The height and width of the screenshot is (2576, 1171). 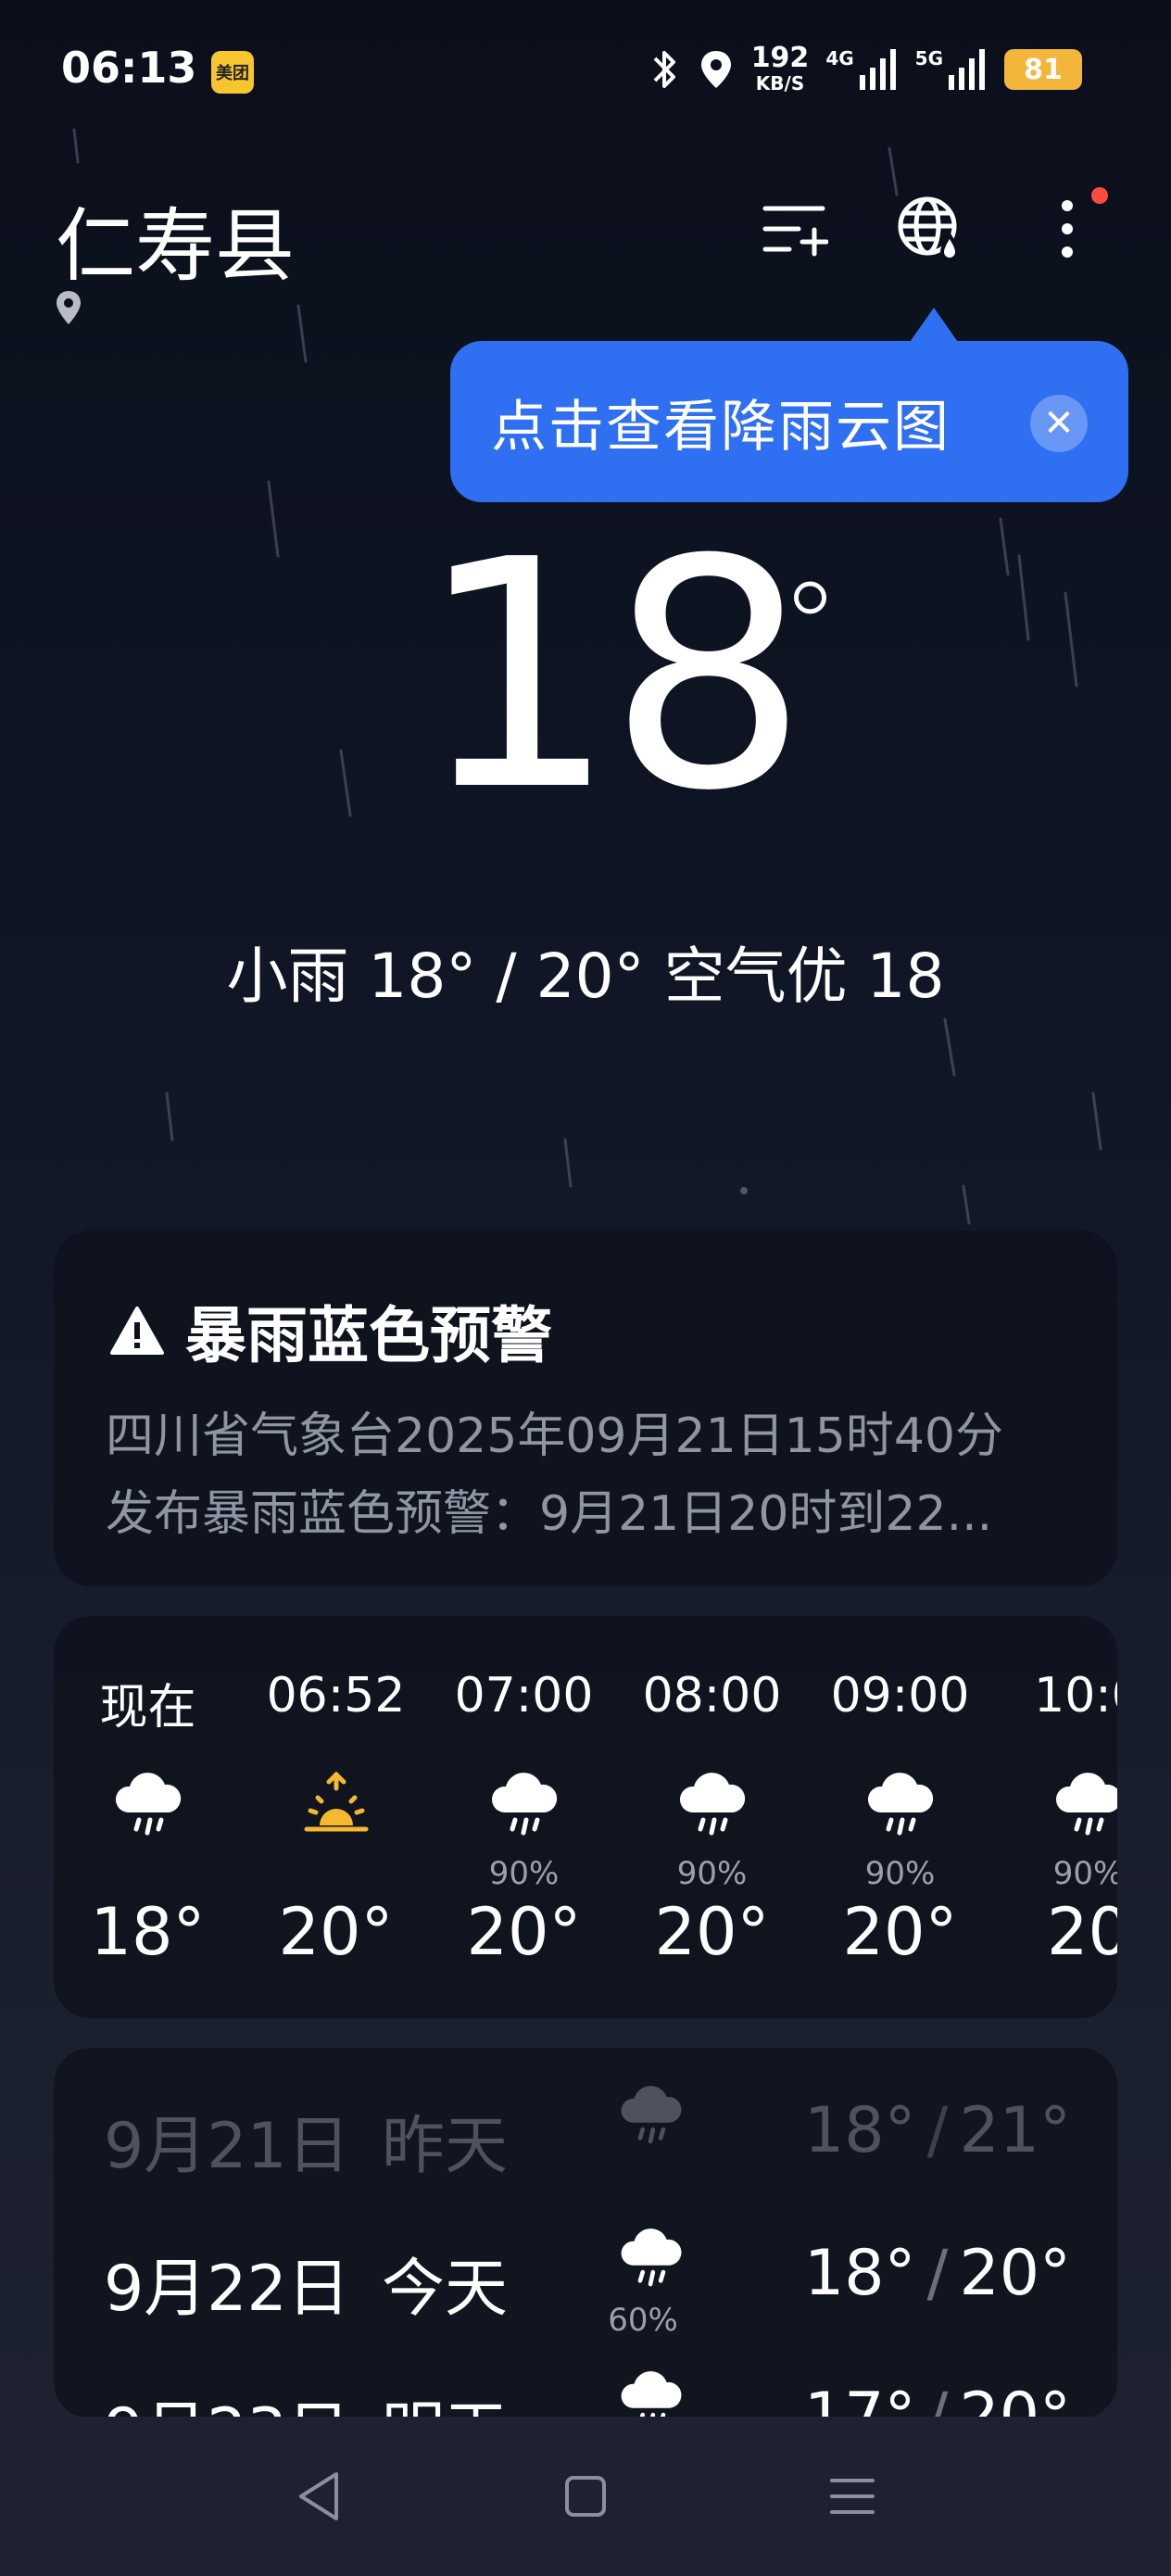 What do you see at coordinates (445, 2399) in the screenshot?
I see `day-name: 明天` at bounding box center [445, 2399].